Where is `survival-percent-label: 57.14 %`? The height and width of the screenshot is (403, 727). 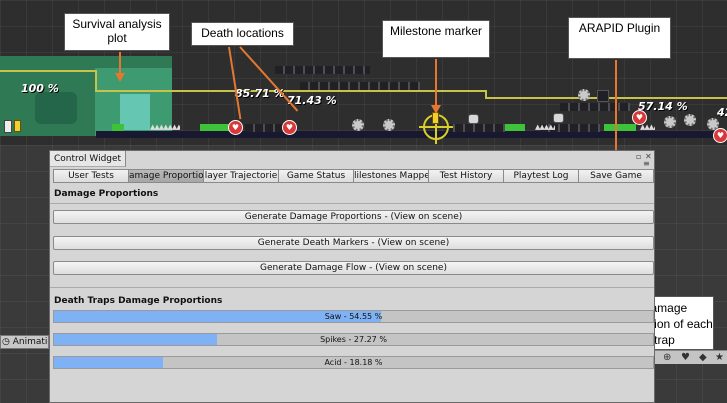
survival-percent-label: 57.14 % is located at coordinates (663, 106).